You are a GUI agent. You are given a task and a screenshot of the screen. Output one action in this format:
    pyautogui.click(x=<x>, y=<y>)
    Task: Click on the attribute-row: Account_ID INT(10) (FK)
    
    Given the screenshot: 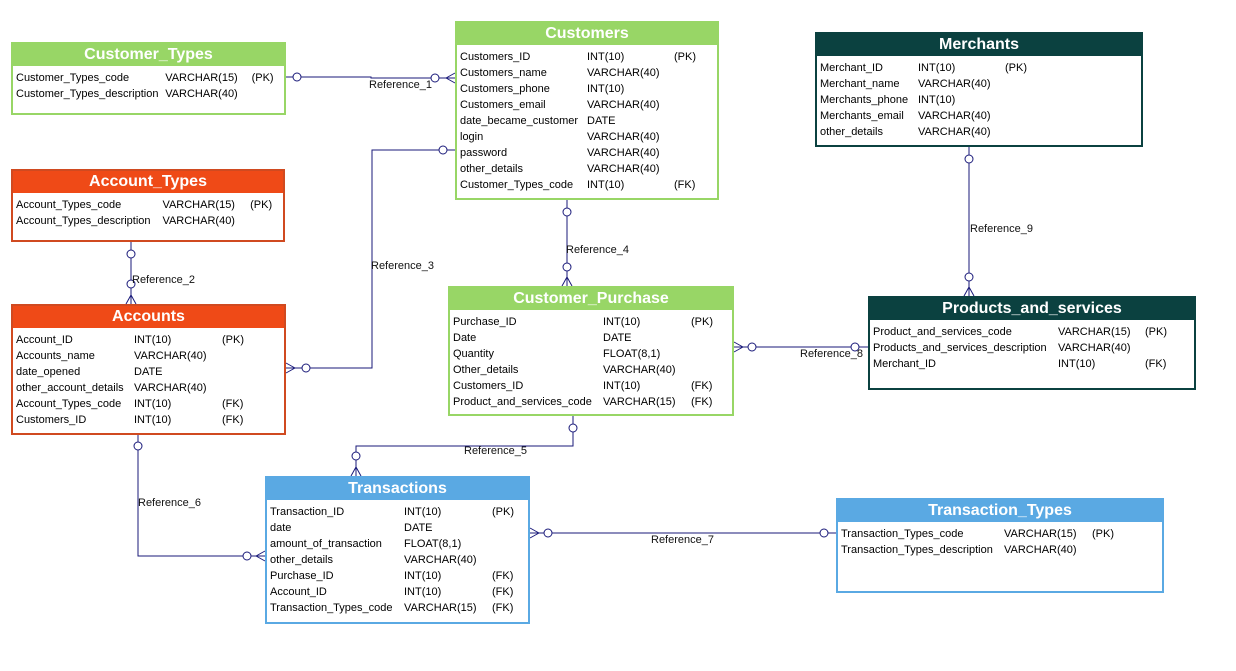 What is the action you would take?
    pyautogui.click(x=397, y=592)
    